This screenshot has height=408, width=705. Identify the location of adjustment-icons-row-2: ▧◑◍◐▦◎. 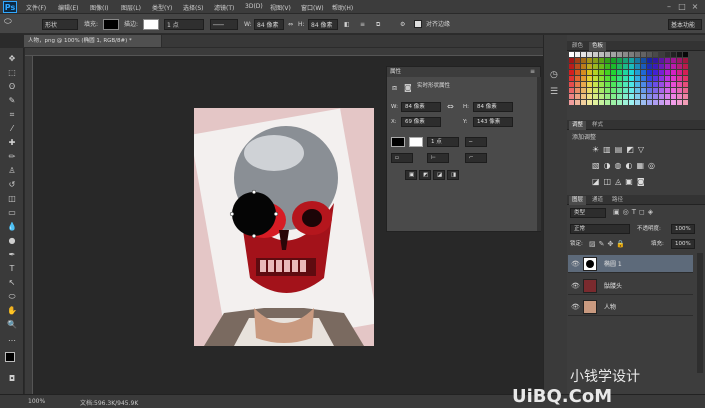
(625, 165).